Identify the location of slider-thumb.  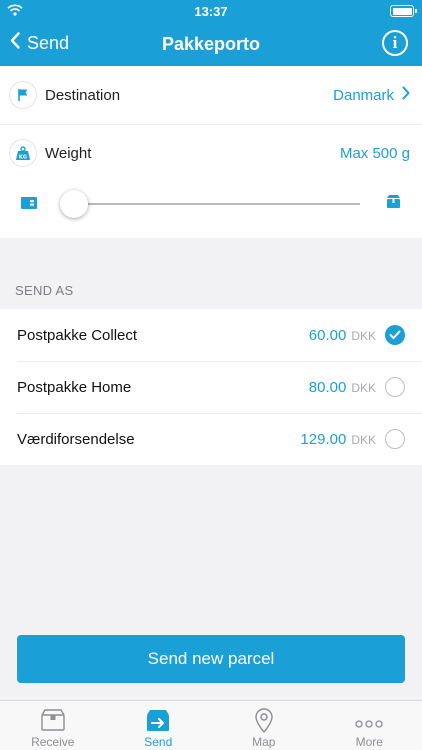
(74, 204).